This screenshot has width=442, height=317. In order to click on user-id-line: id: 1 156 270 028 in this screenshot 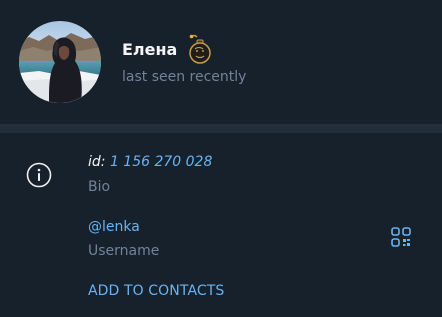, I will do `click(150, 162)`.